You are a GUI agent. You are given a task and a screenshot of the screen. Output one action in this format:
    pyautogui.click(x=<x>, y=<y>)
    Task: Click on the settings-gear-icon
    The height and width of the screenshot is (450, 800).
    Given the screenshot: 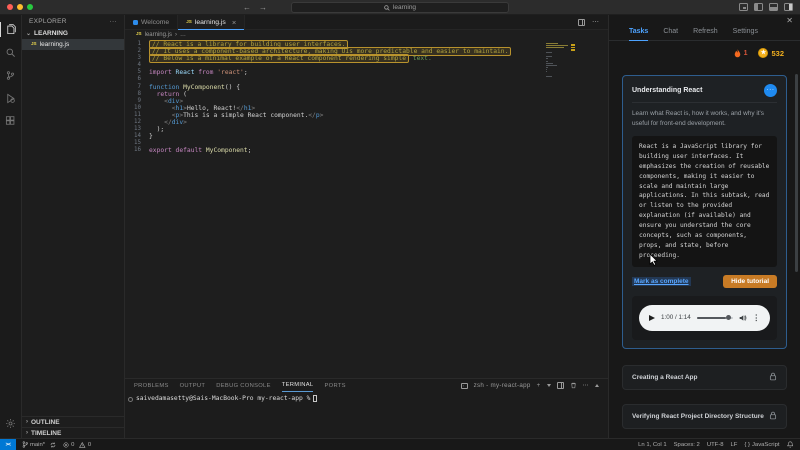 What is the action you would take?
    pyautogui.click(x=11, y=423)
    